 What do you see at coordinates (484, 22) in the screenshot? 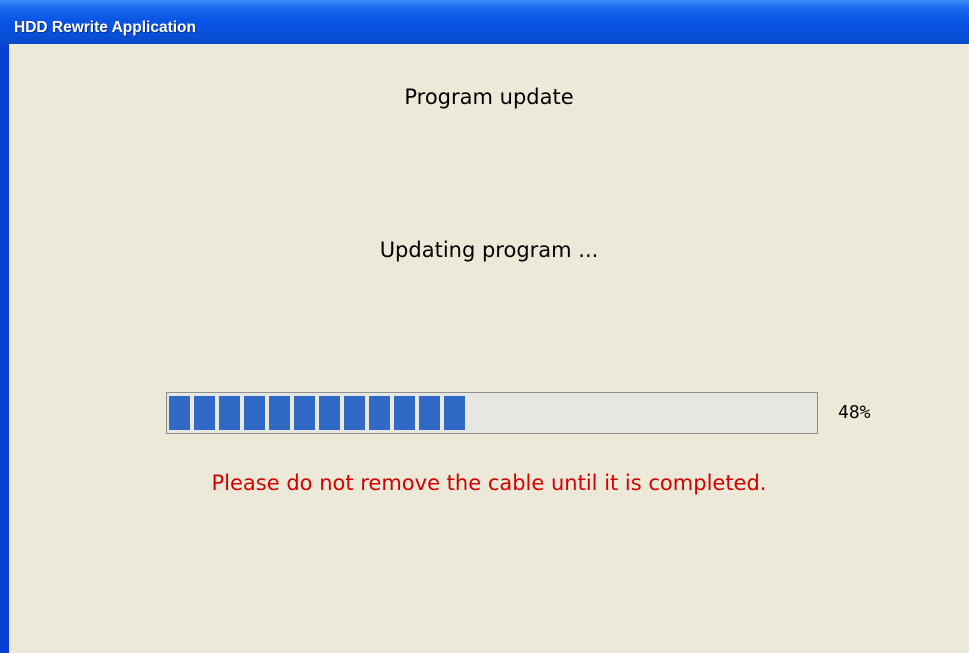
I see `title-bar: HDD Rewrite Application` at bounding box center [484, 22].